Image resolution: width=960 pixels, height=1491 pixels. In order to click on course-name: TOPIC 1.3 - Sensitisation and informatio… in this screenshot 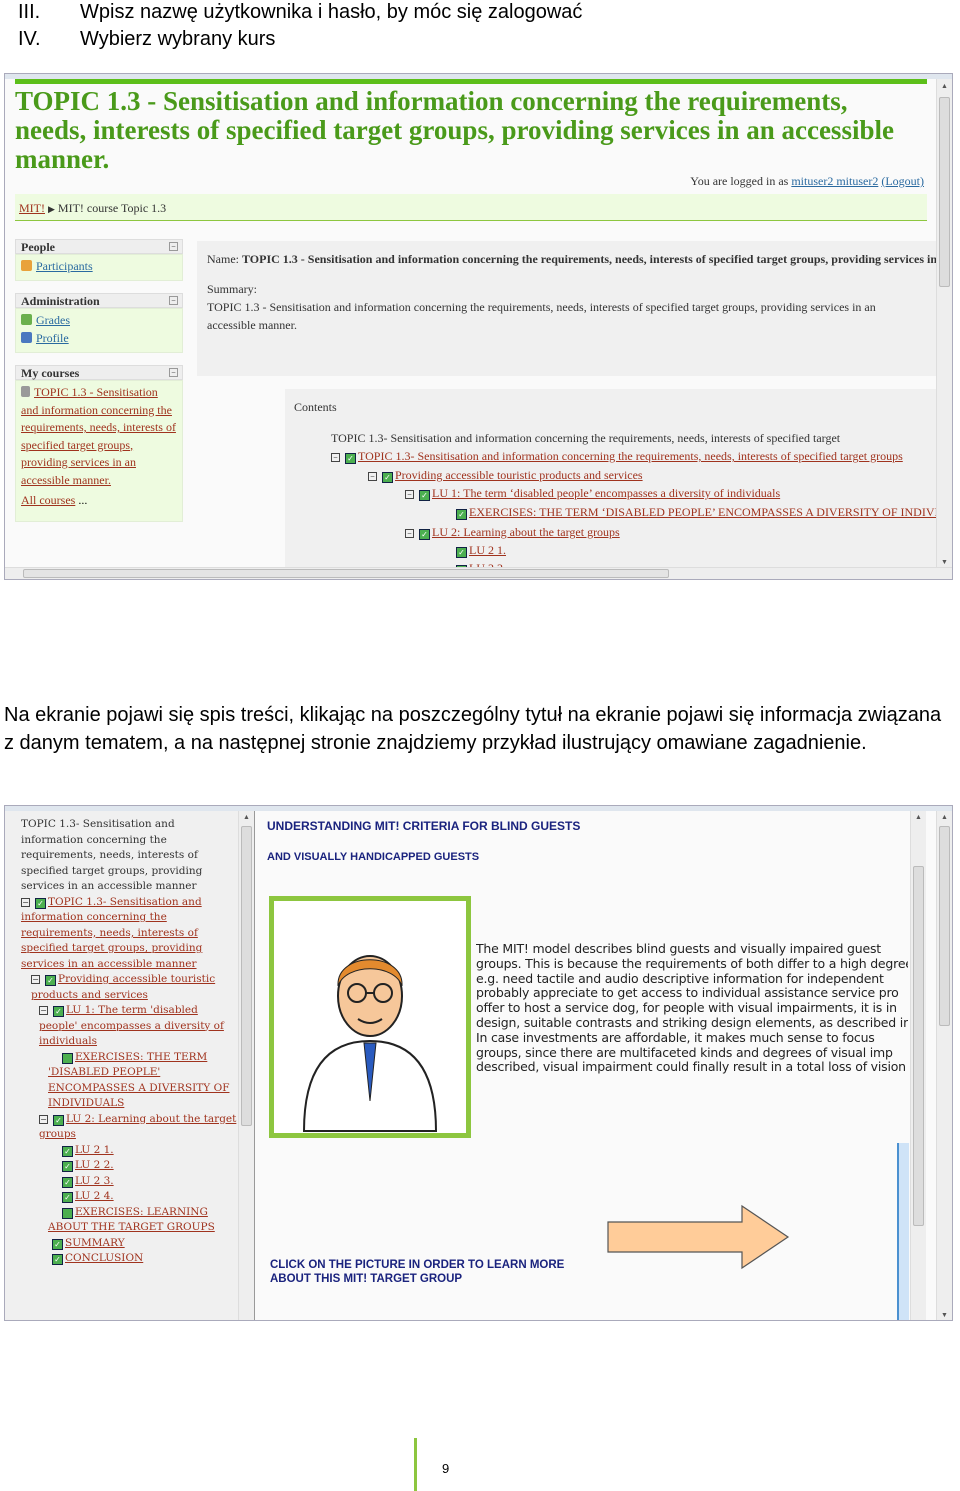, I will do `click(597, 259)`.